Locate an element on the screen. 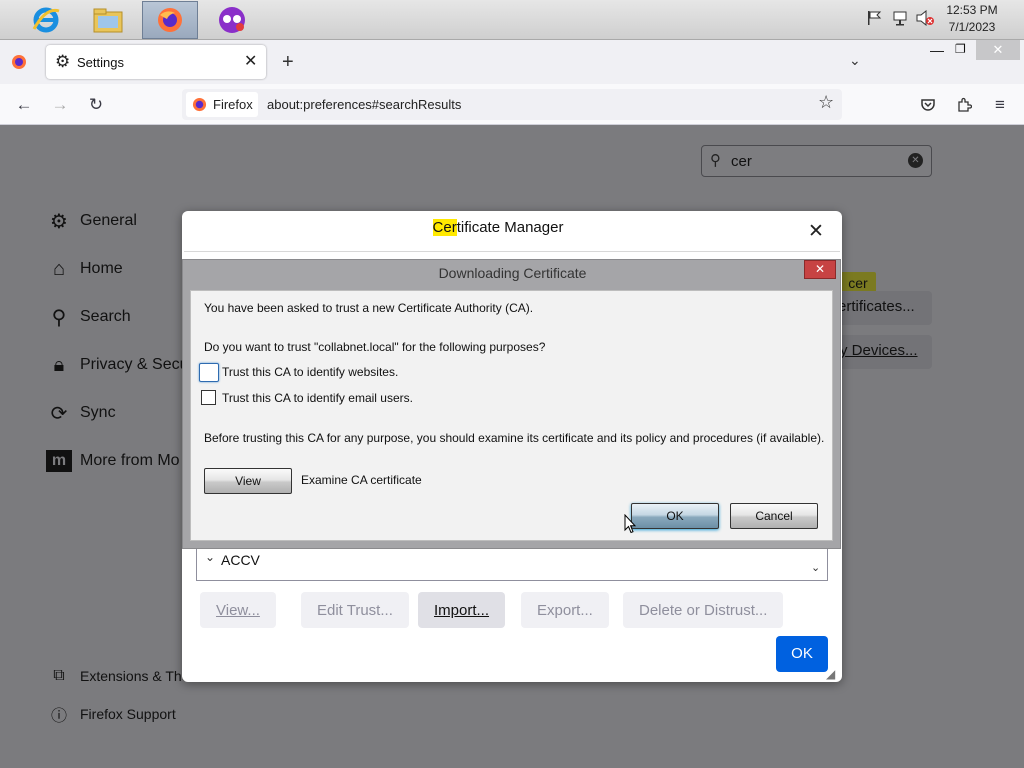 The image size is (1024, 768). extensions-puzzle-icon is located at coordinates (964, 105).